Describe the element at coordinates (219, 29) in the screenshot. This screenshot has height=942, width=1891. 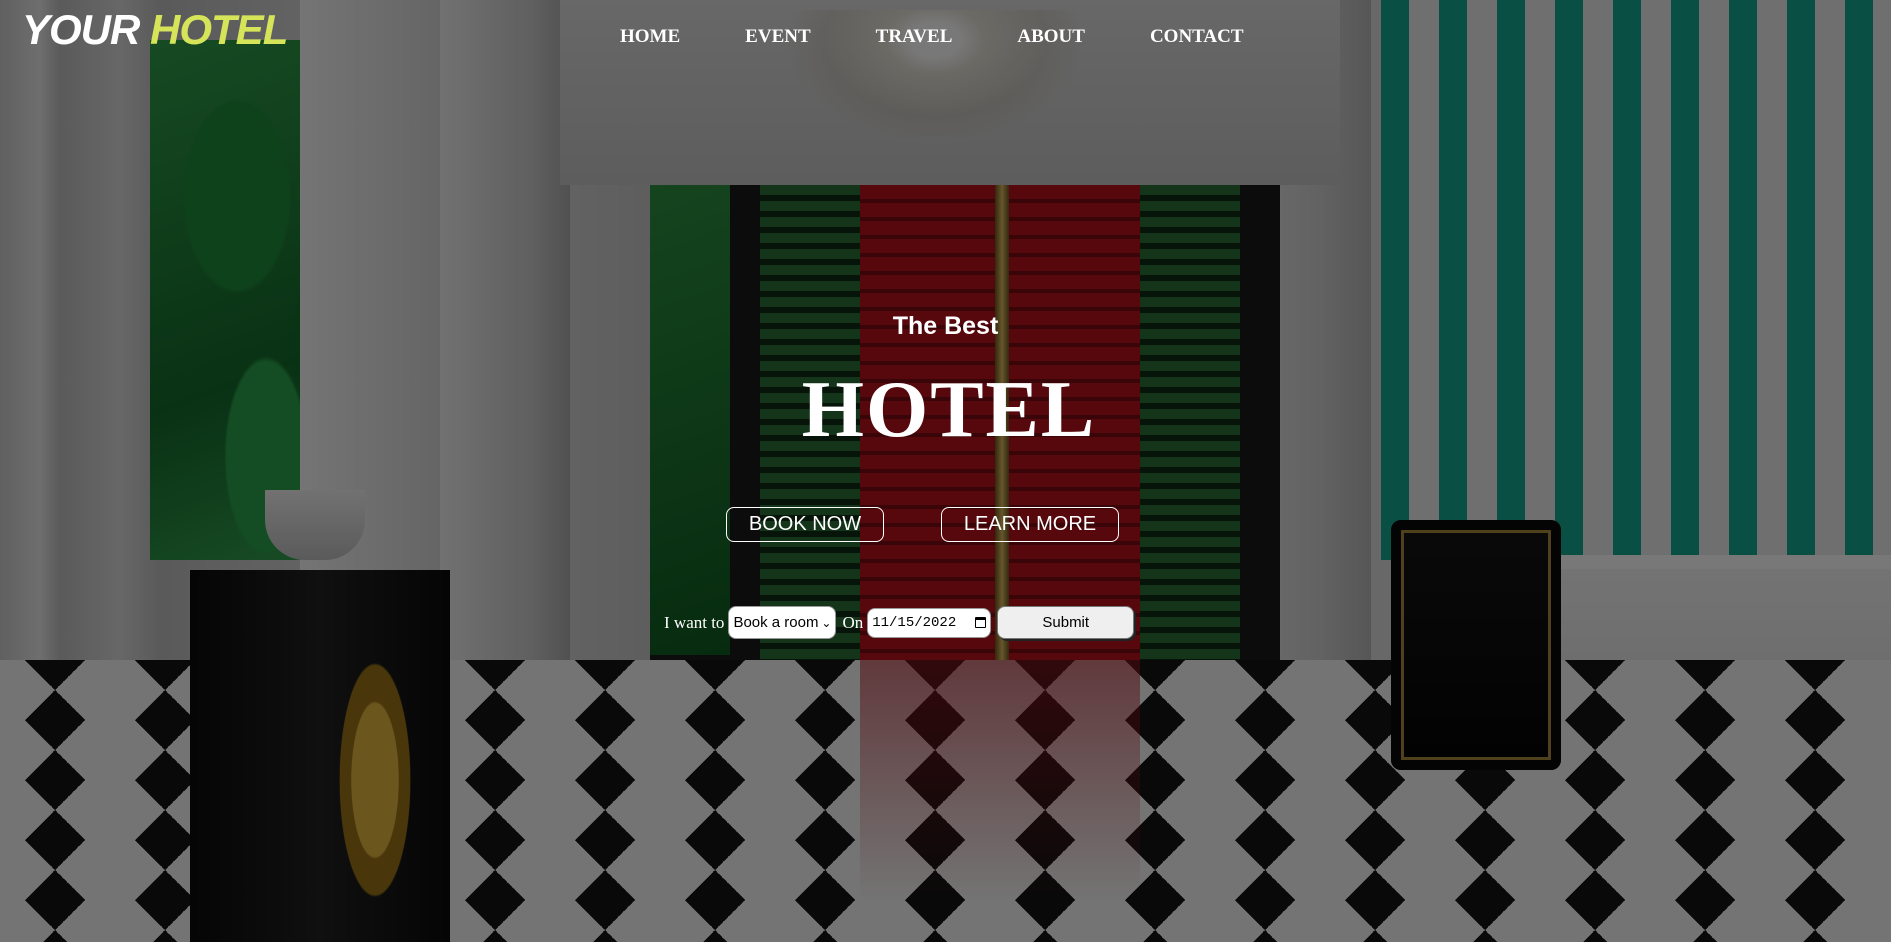
I see `logo-word-hotel: HOTEL` at that location.